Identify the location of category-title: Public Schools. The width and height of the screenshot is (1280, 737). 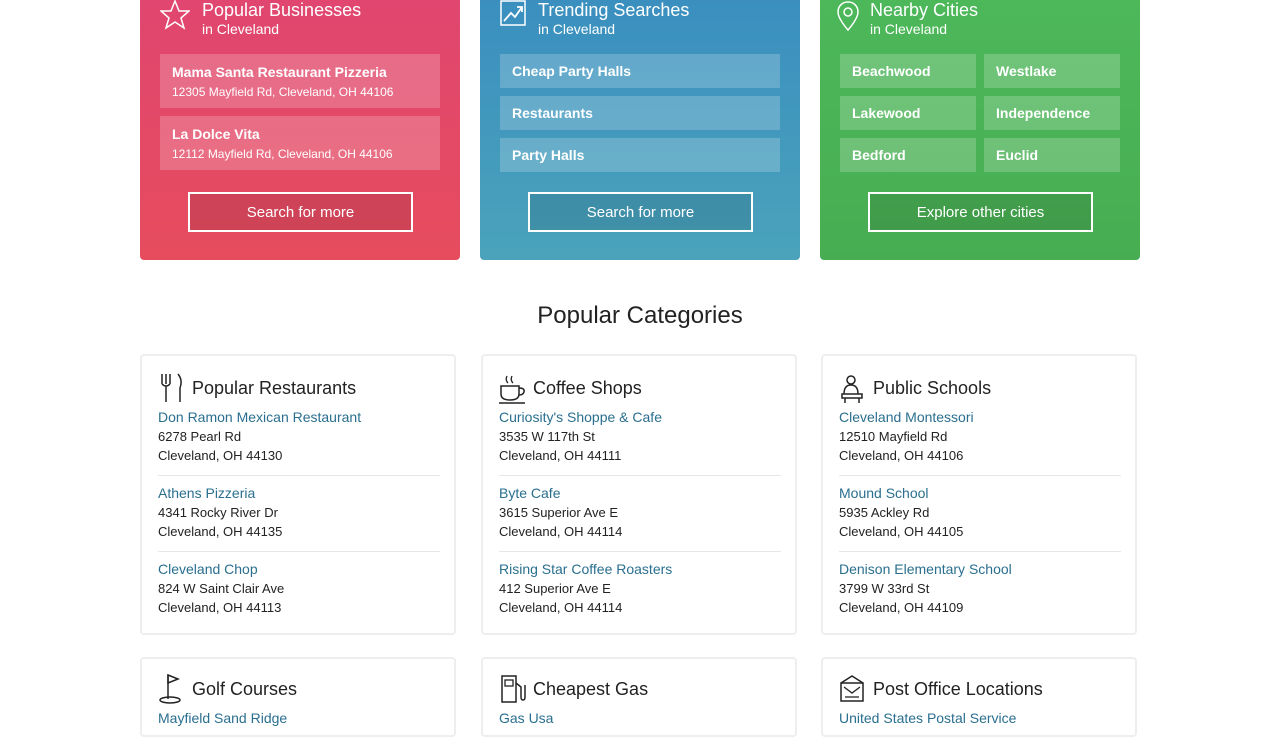
(932, 388).